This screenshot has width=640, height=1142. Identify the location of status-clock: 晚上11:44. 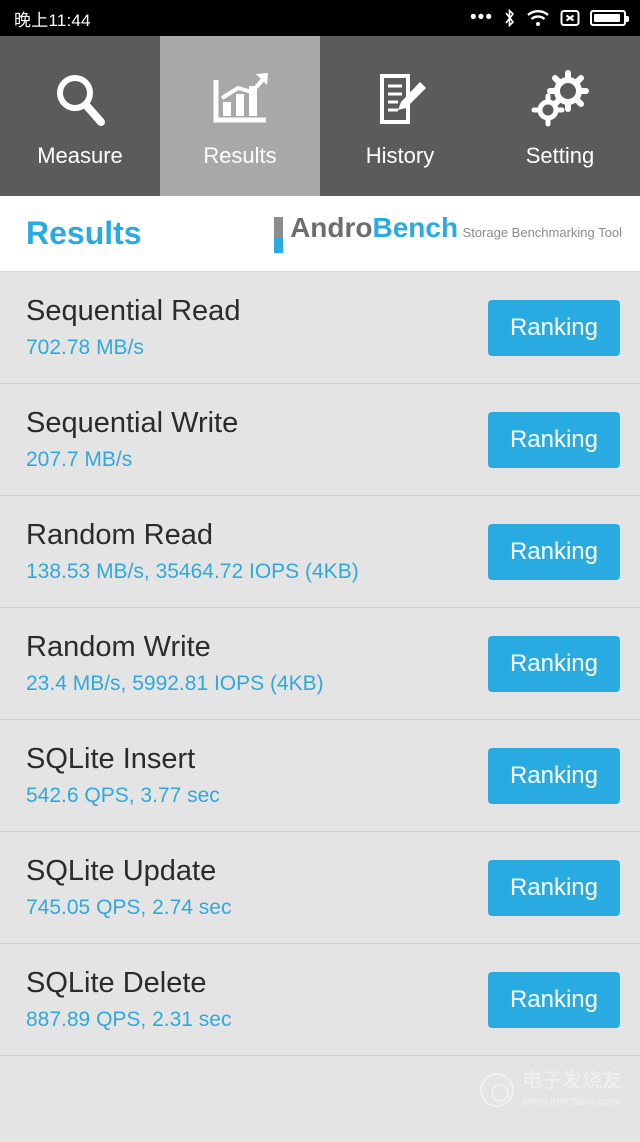
(52, 20).